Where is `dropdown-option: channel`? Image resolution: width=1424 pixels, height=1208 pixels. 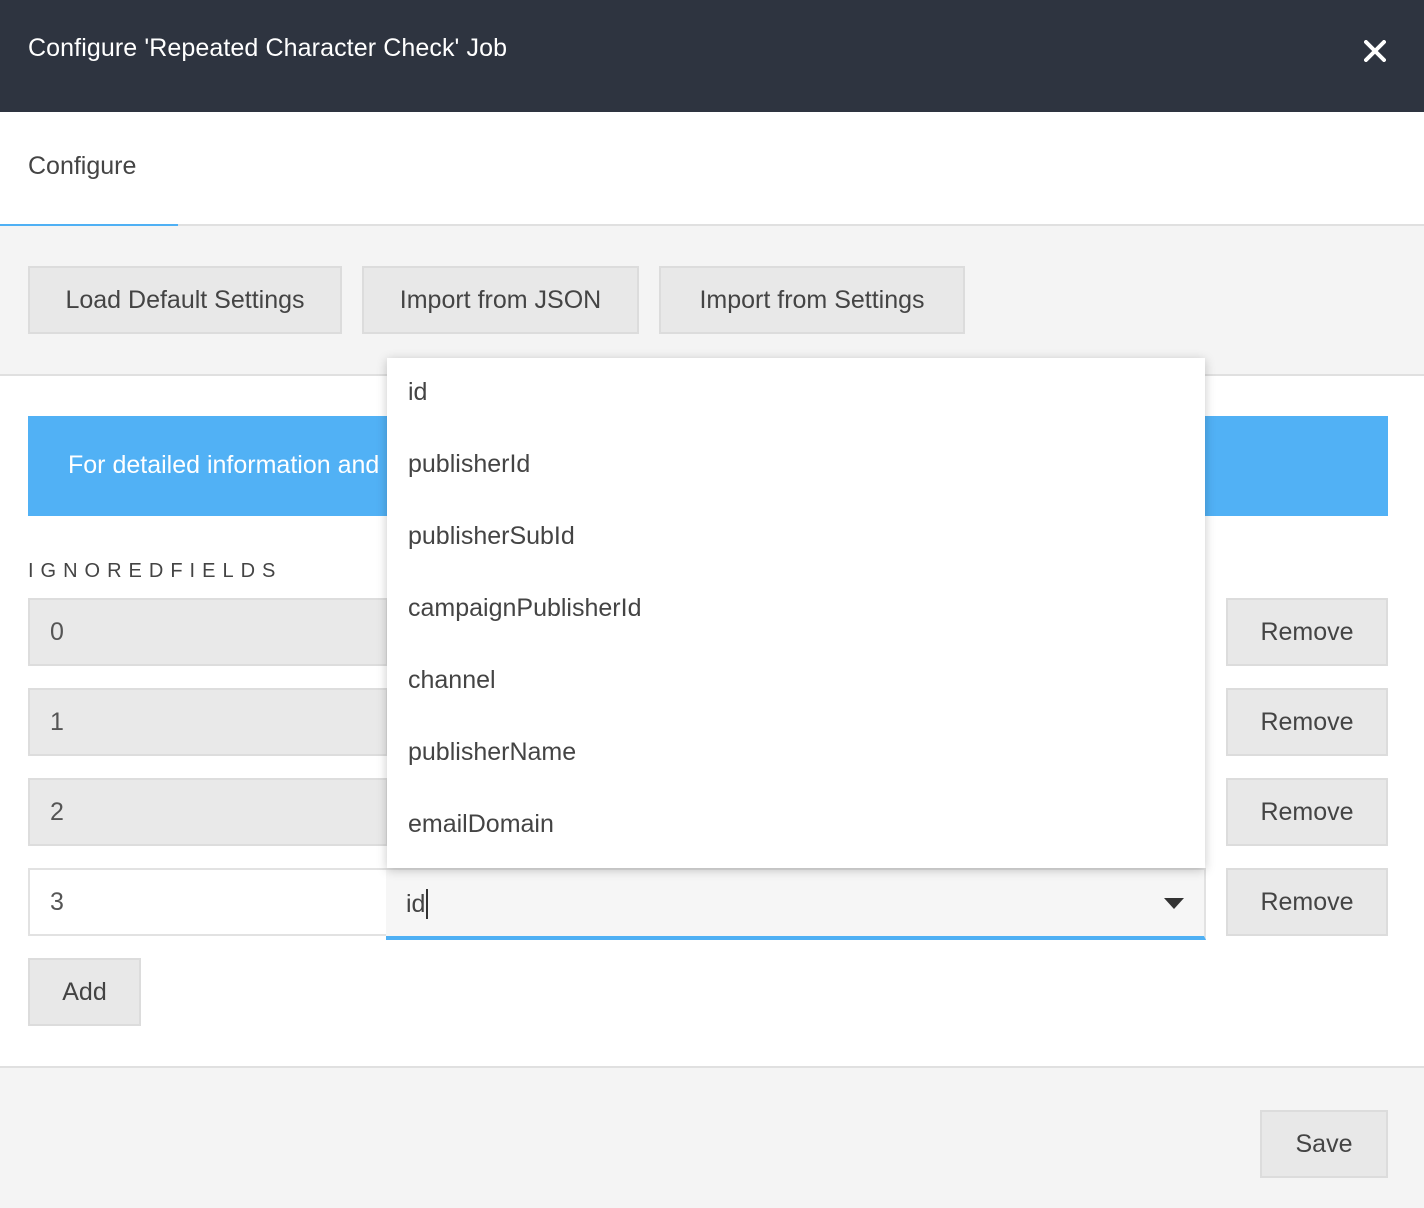 dropdown-option: channel is located at coordinates (796, 682).